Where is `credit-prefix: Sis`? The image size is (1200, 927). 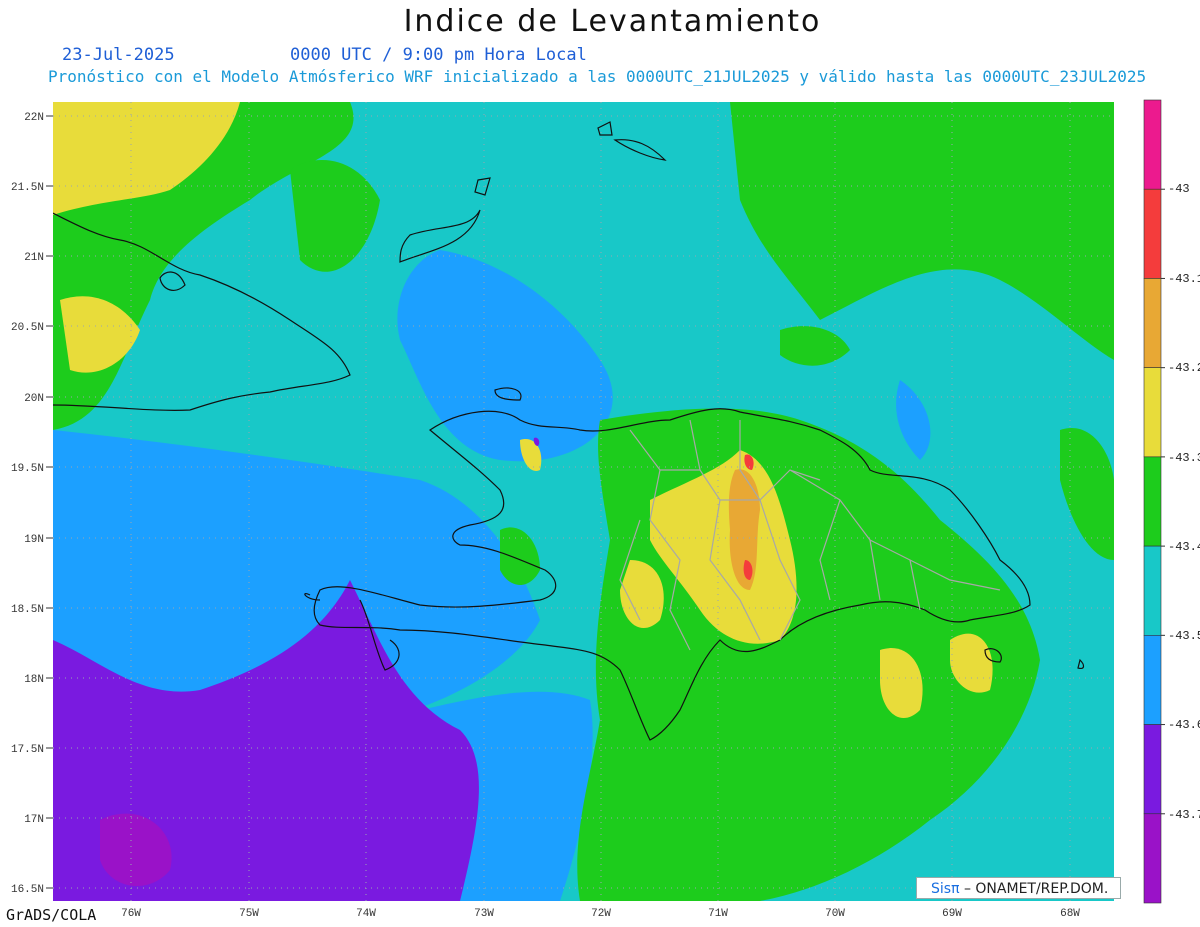 credit-prefix: Sis is located at coordinates (941, 889).